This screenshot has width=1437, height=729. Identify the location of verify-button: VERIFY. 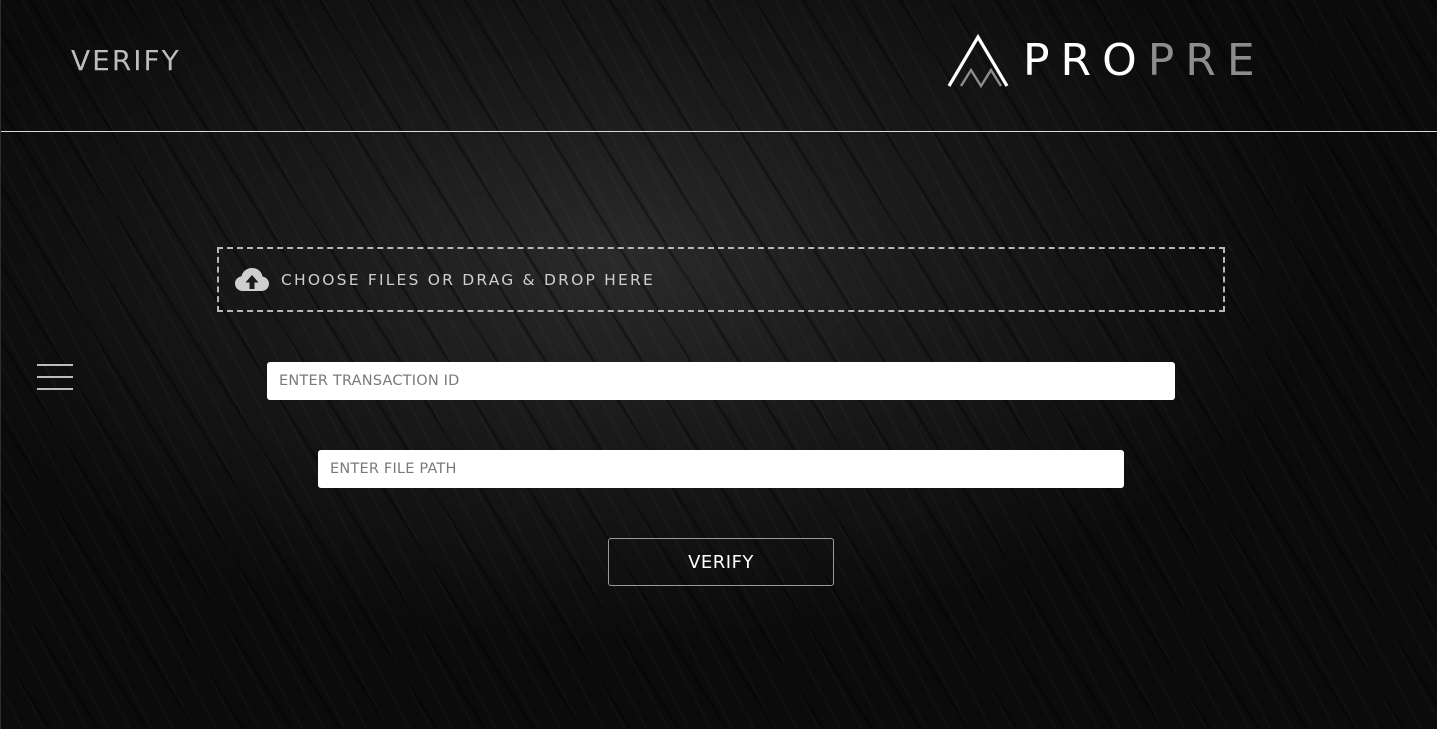
(721, 562).